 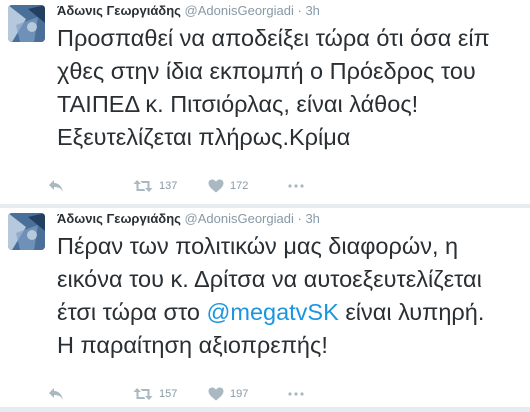 I want to click on retweet-button: 137, so click(x=155, y=186).